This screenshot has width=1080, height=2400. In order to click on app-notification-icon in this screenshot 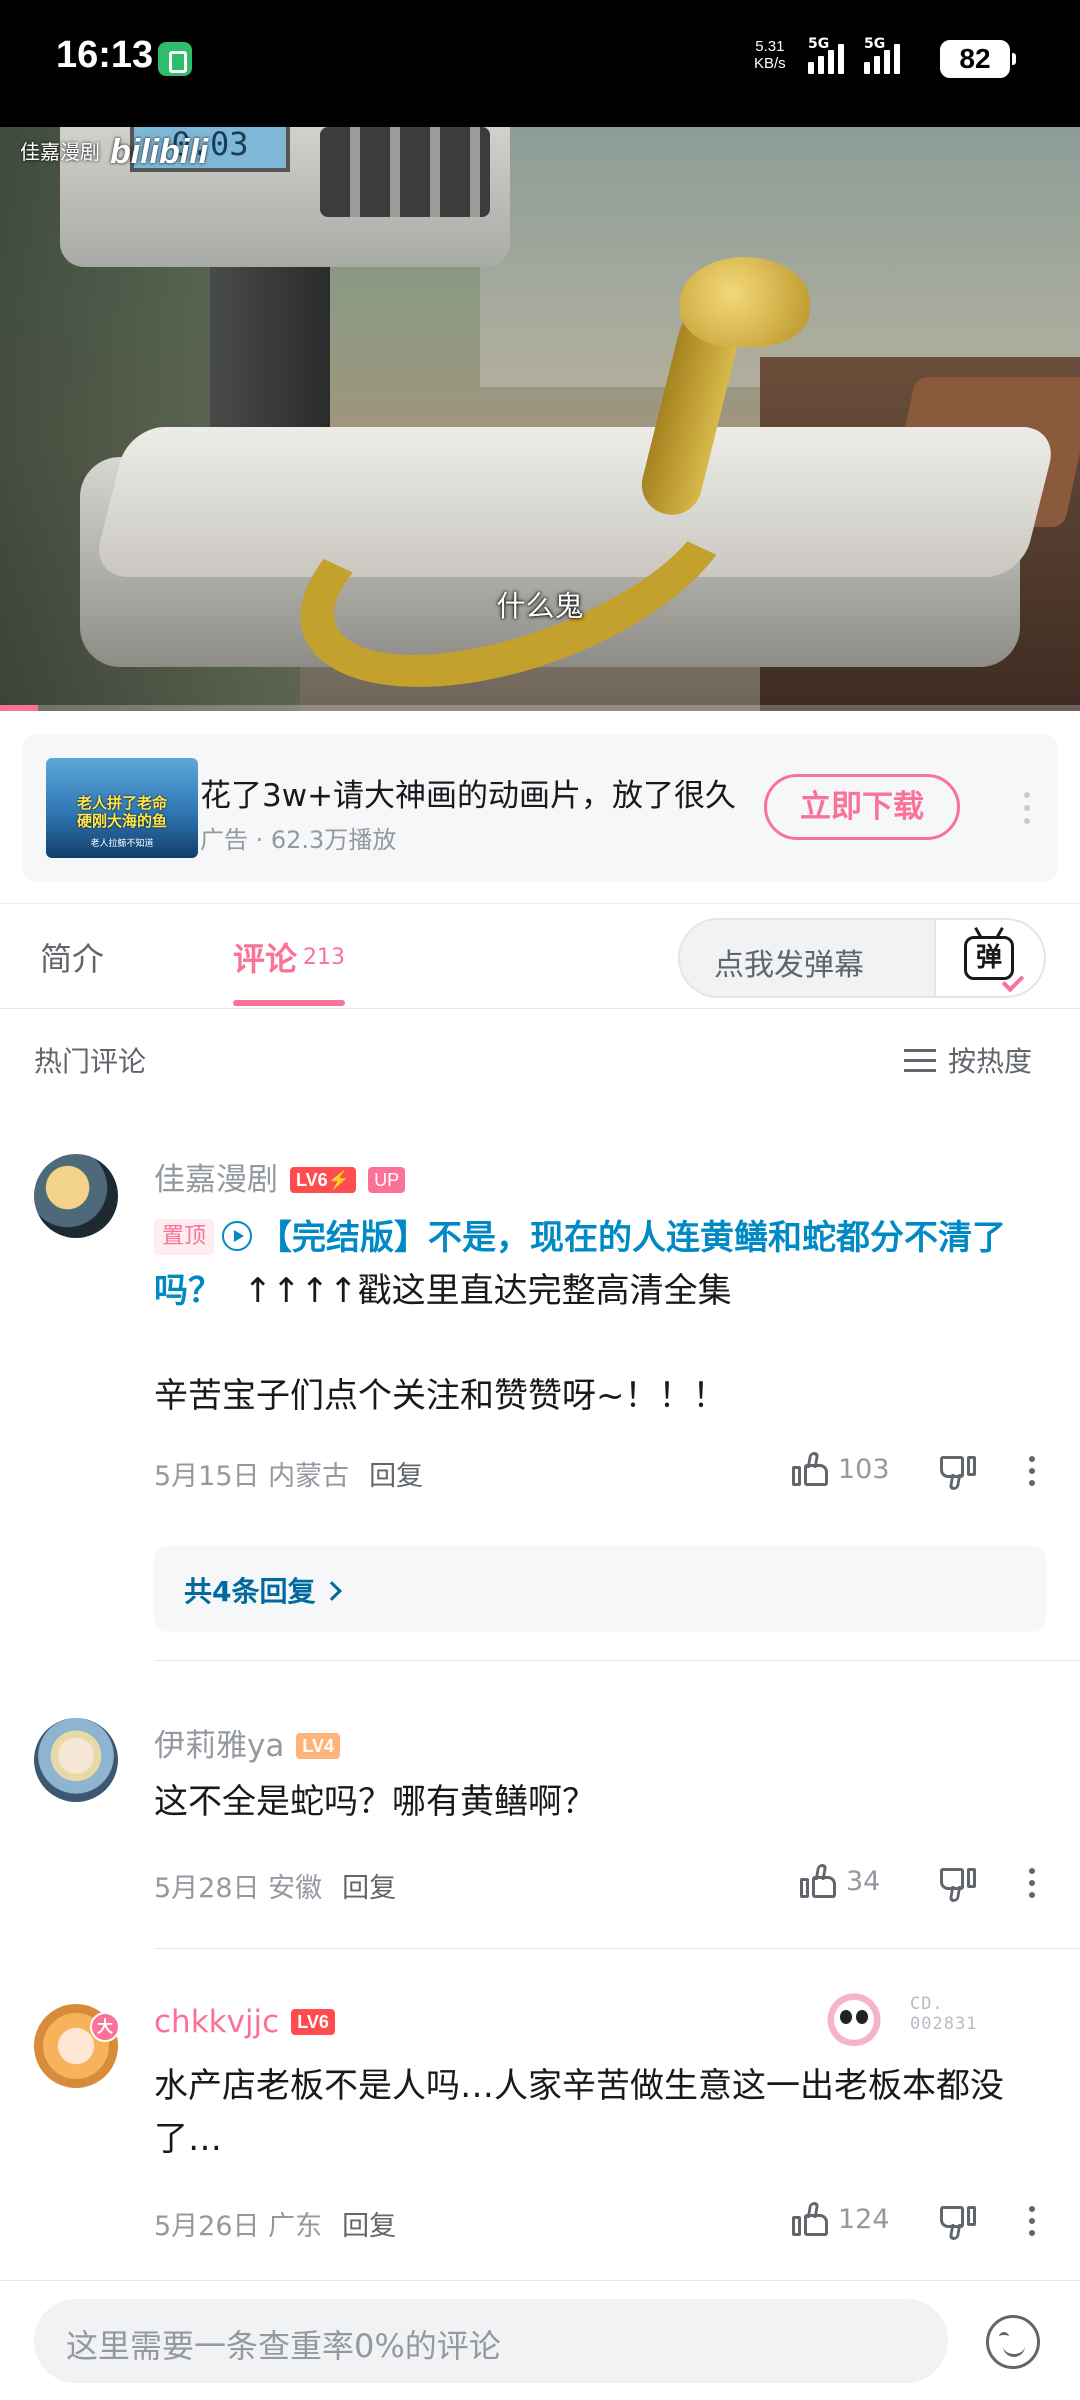, I will do `click(175, 59)`.